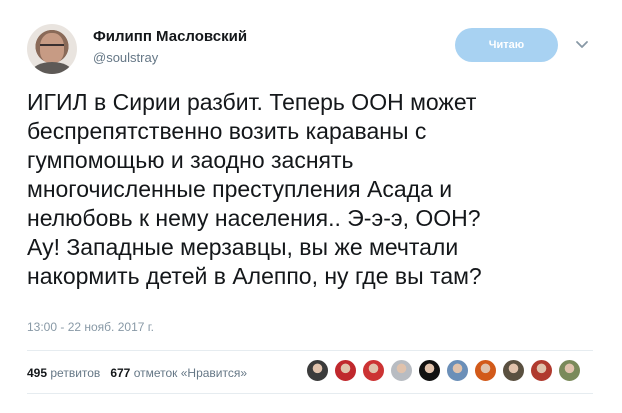  What do you see at coordinates (37, 373) in the screenshot?
I see `retweets-count: 495` at bounding box center [37, 373].